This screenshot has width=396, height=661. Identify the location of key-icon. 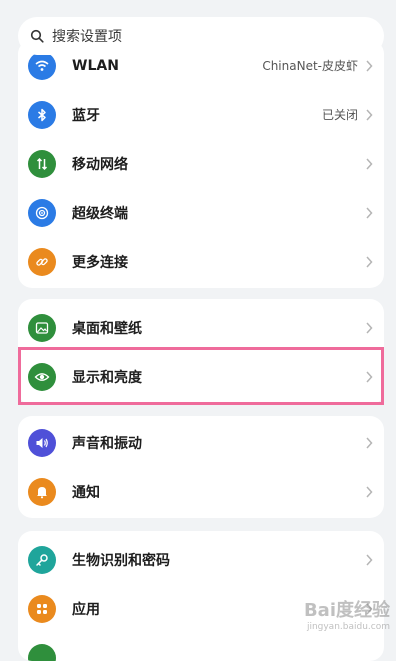
(42, 560).